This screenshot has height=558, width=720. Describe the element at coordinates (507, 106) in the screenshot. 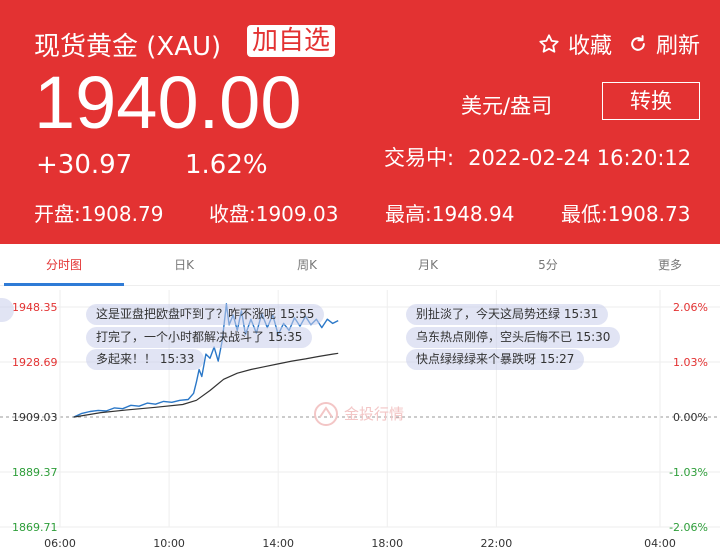

I see `price-unit: 美元/盎司` at that location.